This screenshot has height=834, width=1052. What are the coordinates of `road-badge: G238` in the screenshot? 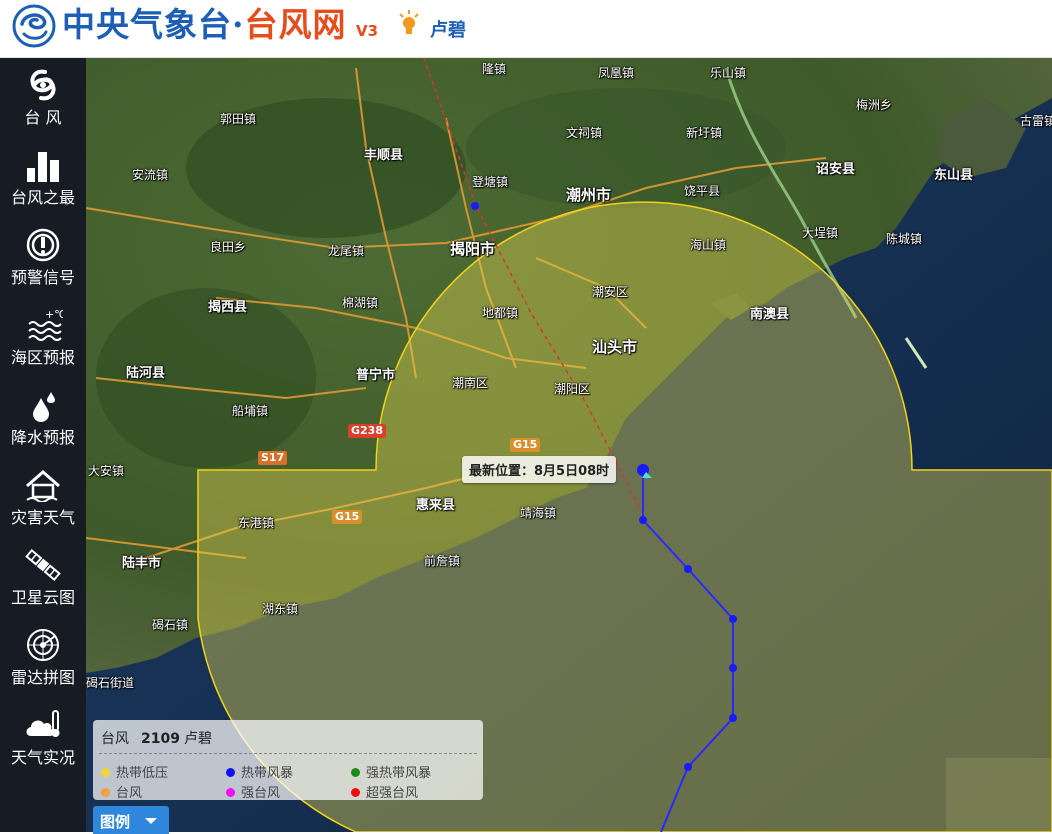 It's located at (367, 431).